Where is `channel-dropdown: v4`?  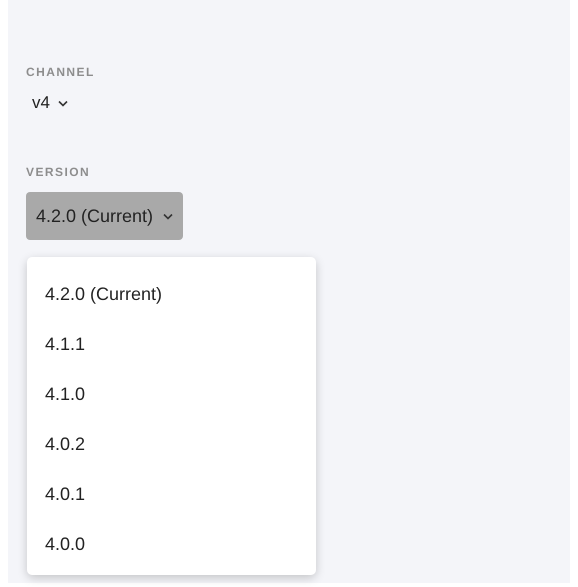
channel-dropdown: v4 is located at coordinates (50, 103).